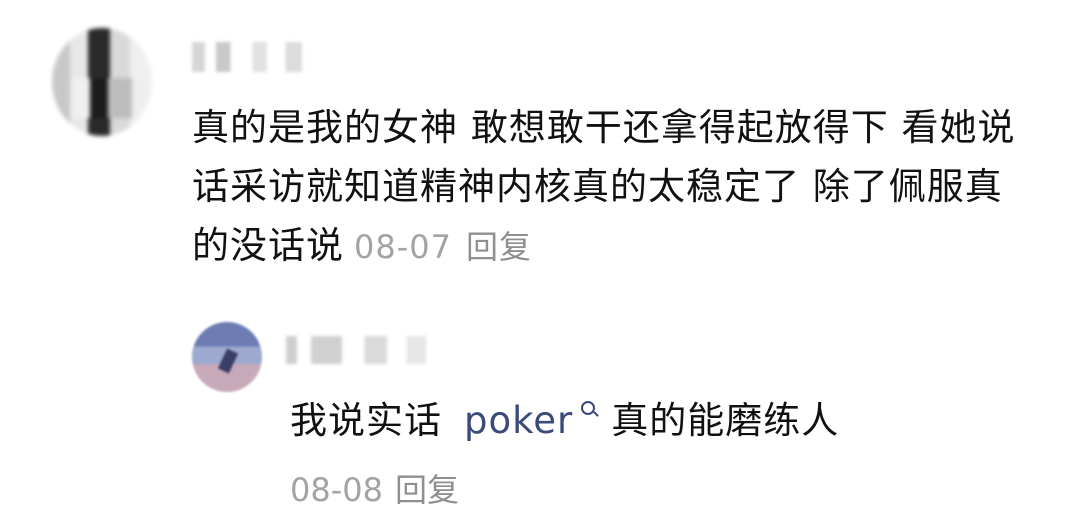  Describe the element at coordinates (499, 247) in the screenshot. I see `reply-button: 回复` at that location.